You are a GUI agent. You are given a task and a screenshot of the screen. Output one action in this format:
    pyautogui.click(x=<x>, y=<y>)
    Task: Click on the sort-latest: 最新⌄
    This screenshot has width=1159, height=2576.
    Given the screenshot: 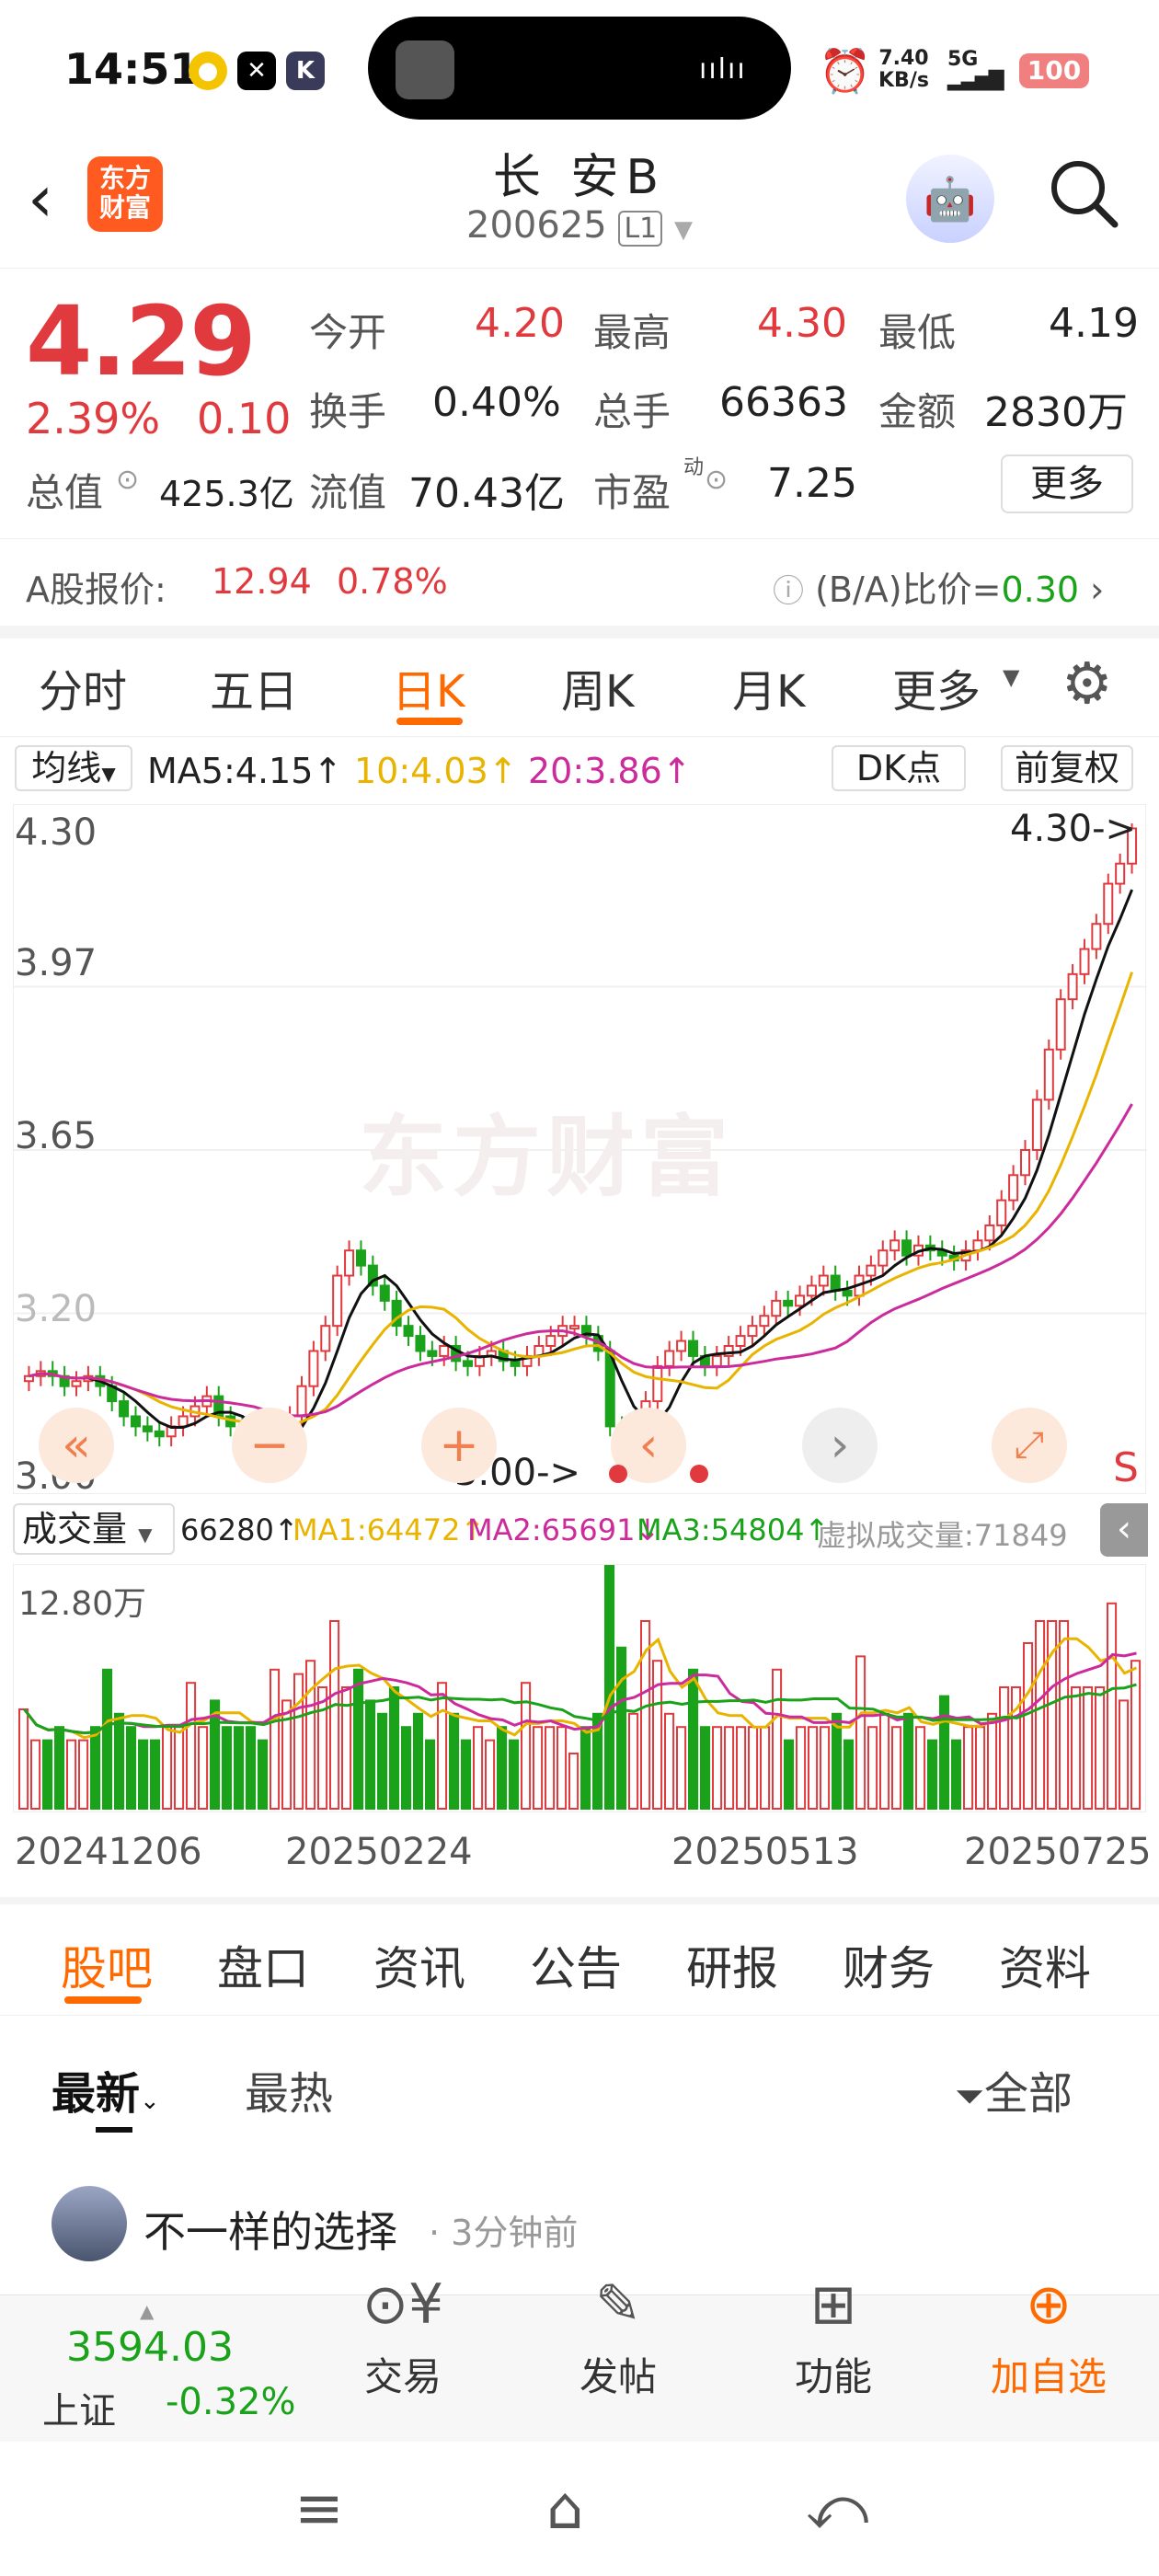 What is the action you would take?
    pyautogui.click(x=106, y=2089)
    